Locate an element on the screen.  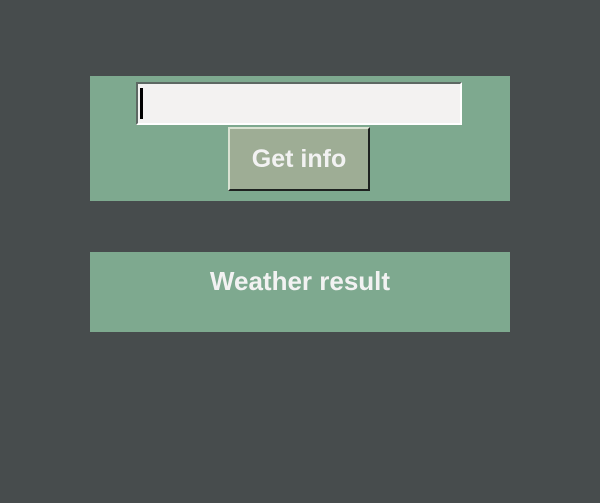
result-frame: Weather result is located at coordinates (300, 292).